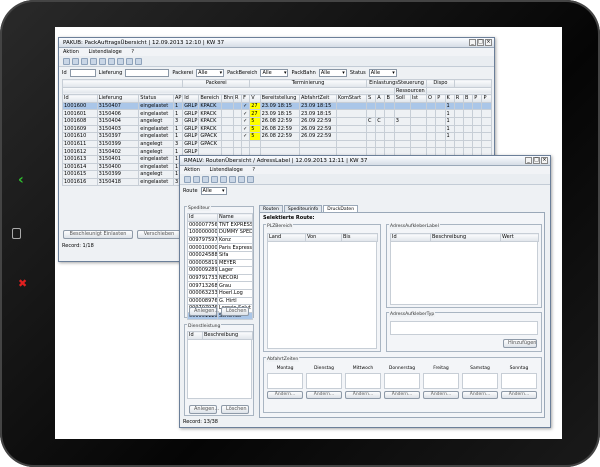  What do you see at coordinates (246, 98) in the screenshot?
I see `col-f: F` at bounding box center [246, 98].